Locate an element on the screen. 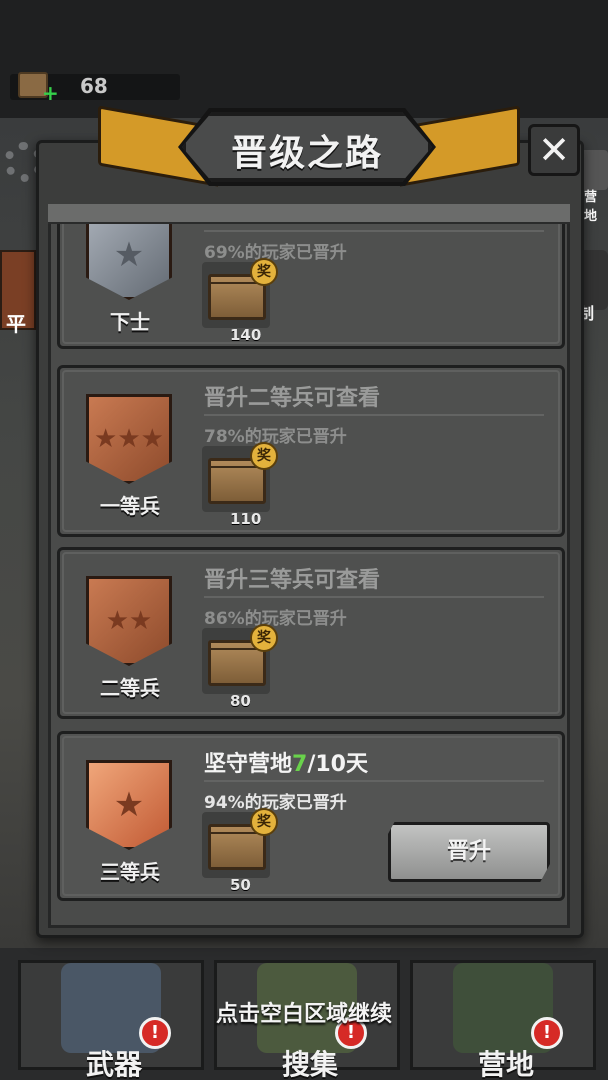 The height and width of the screenshot is (1080, 608). rank-card-corporal: ★ 下士 晋升一等兵可查看 69%的玩家已晋升 奖 140 is located at coordinates (311, 278).